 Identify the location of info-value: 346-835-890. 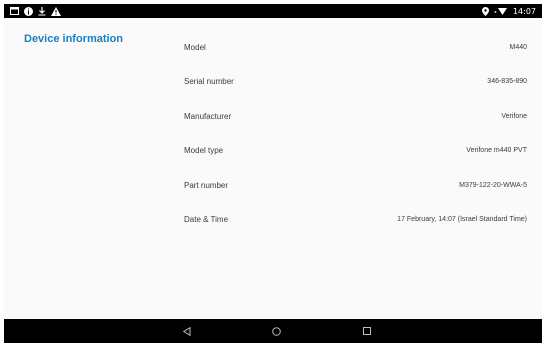
(507, 82).